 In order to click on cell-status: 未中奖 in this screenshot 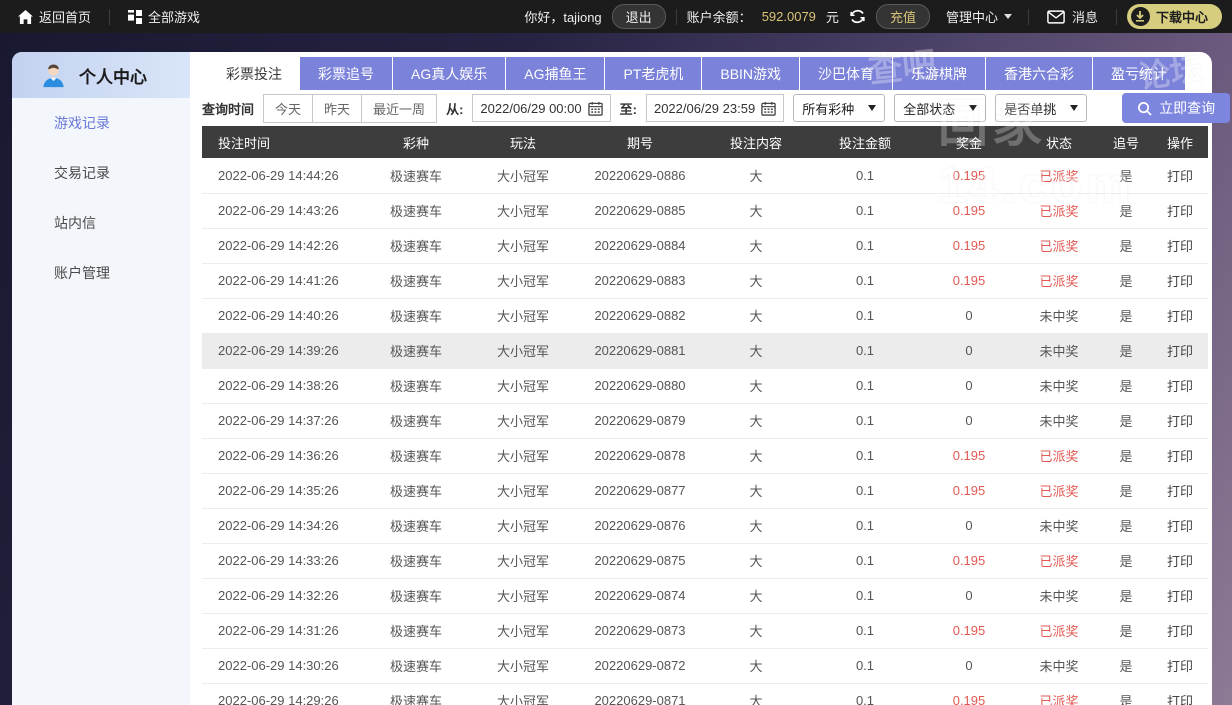, I will do `click(1059, 351)`.